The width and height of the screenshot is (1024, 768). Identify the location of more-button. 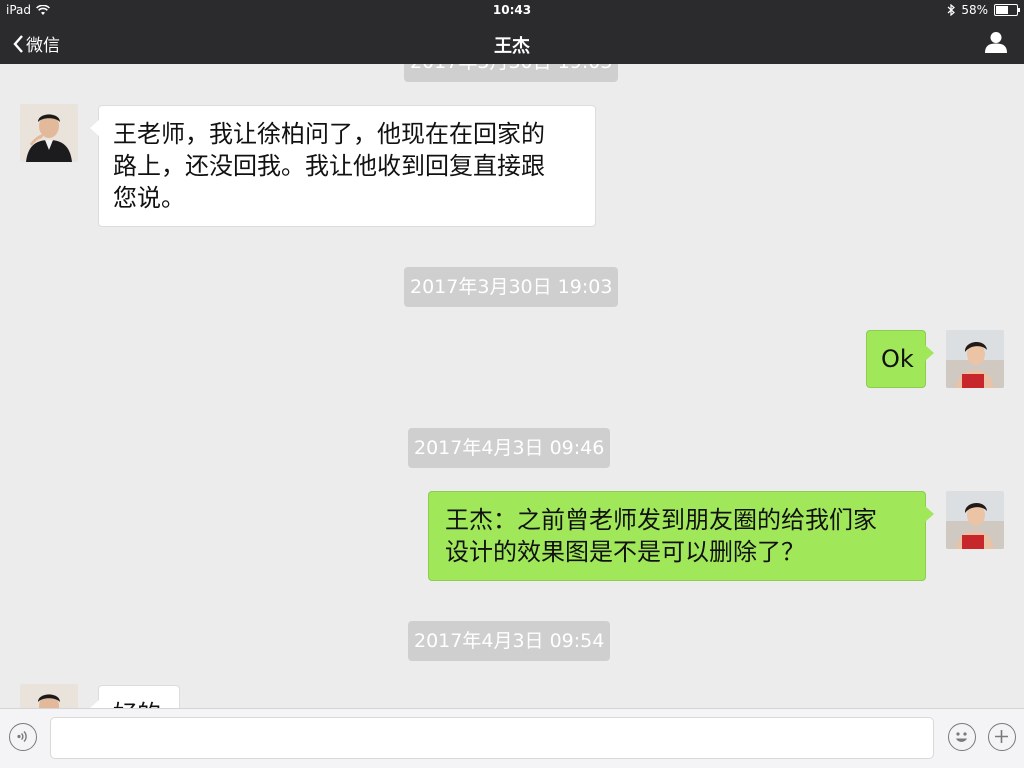
(1002, 737).